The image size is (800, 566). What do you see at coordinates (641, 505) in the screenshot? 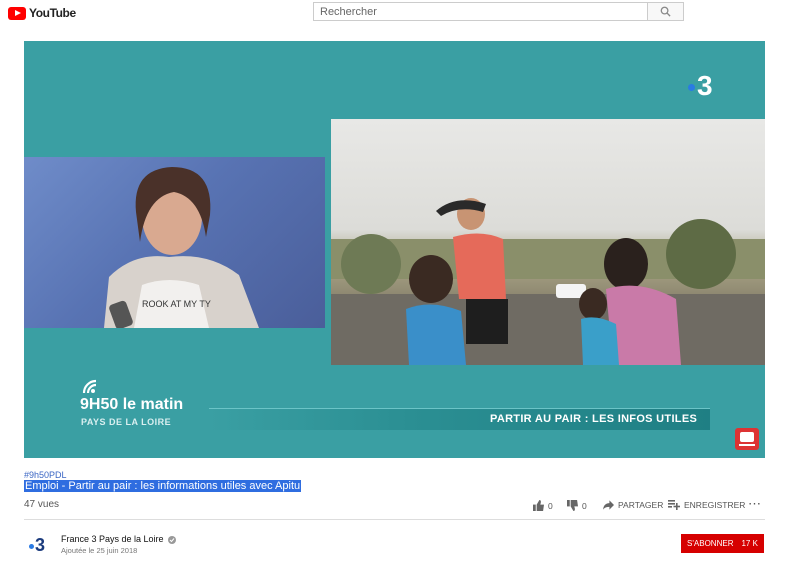
I see `share-label: PARTAGER` at bounding box center [641, 505].